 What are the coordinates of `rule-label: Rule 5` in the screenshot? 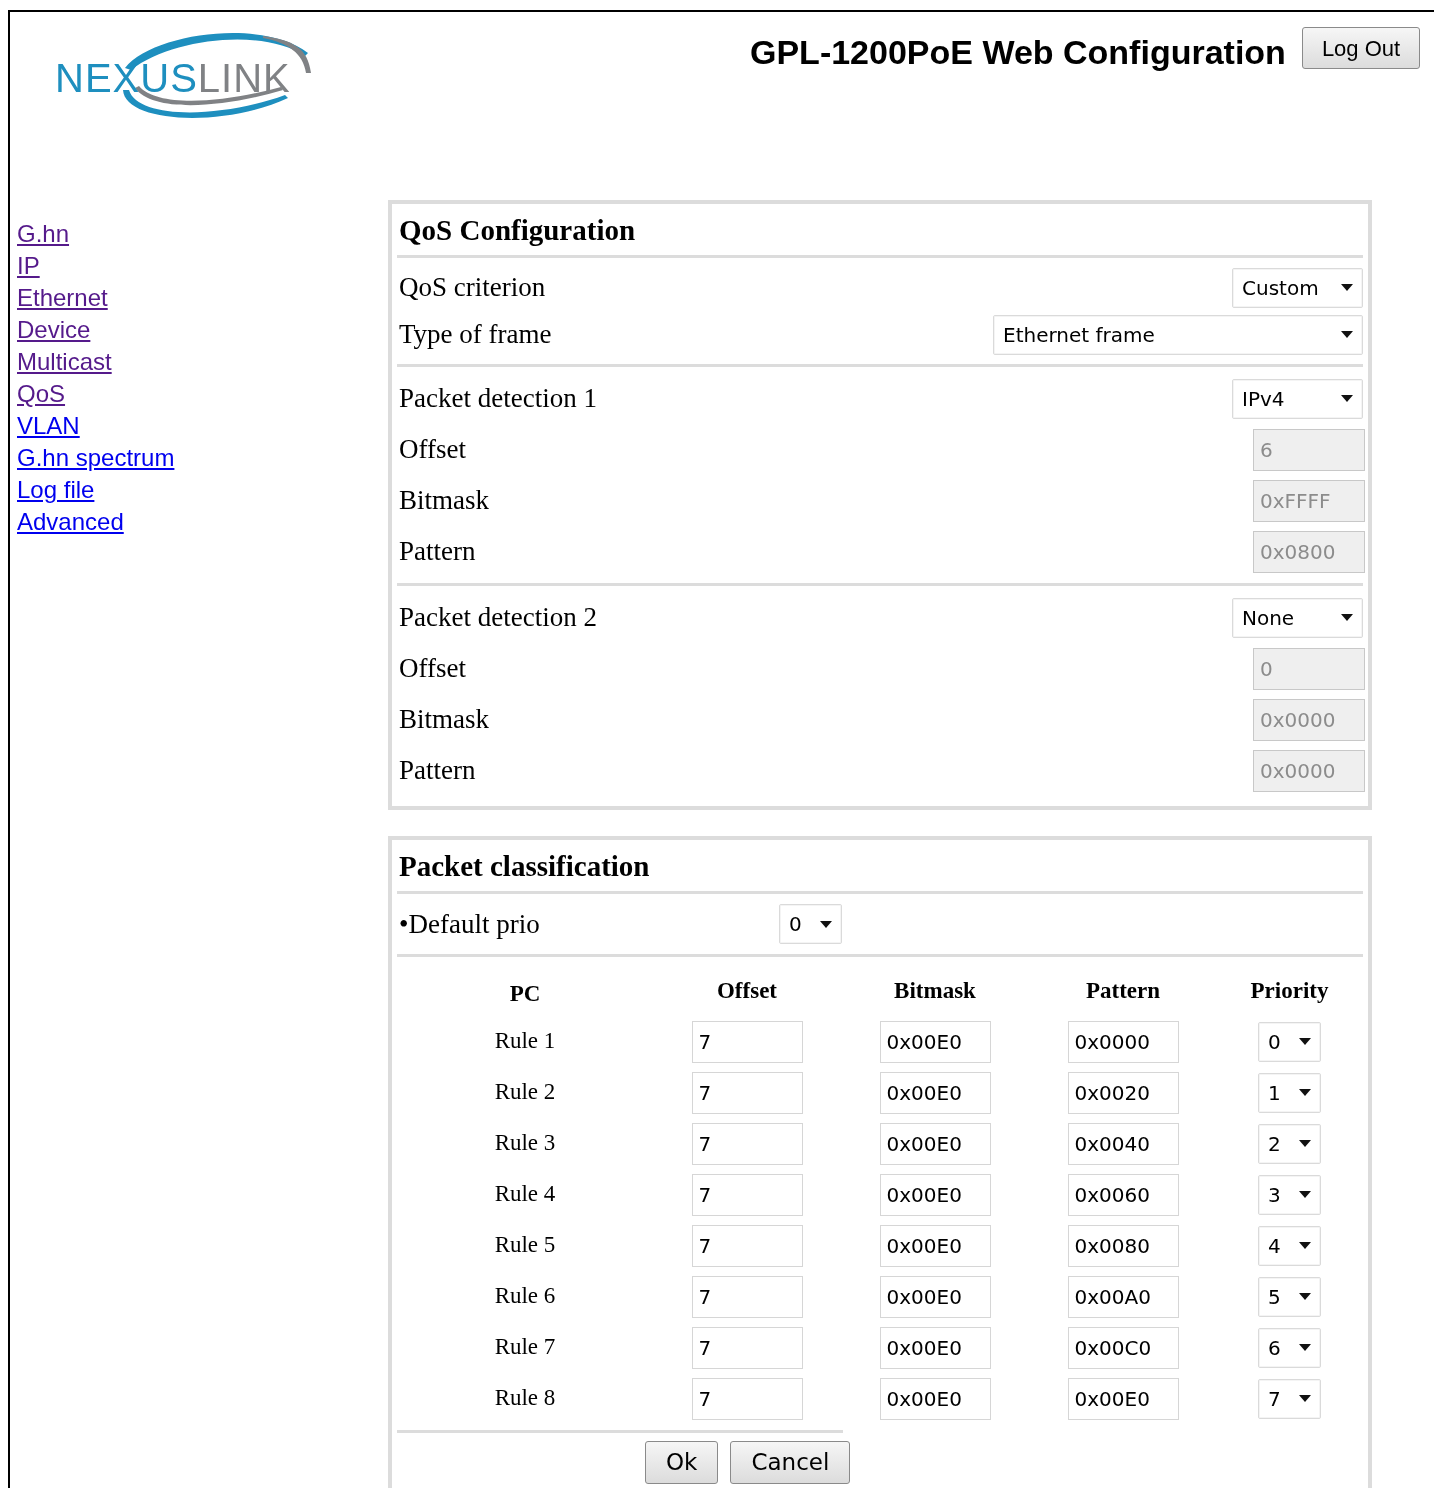 It's located at (525, 1245).